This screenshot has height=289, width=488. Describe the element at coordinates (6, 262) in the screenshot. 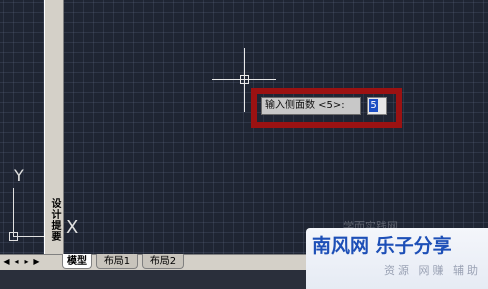

I see `tab-nav-first-icon: ◀` at that location.